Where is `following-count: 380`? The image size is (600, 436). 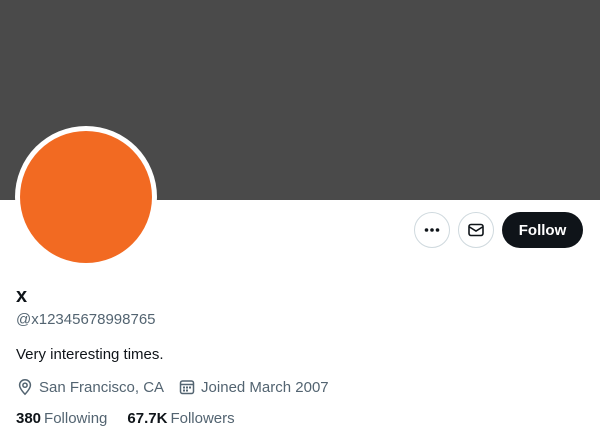
following-count: 380 is located at coordinates (29, 418).